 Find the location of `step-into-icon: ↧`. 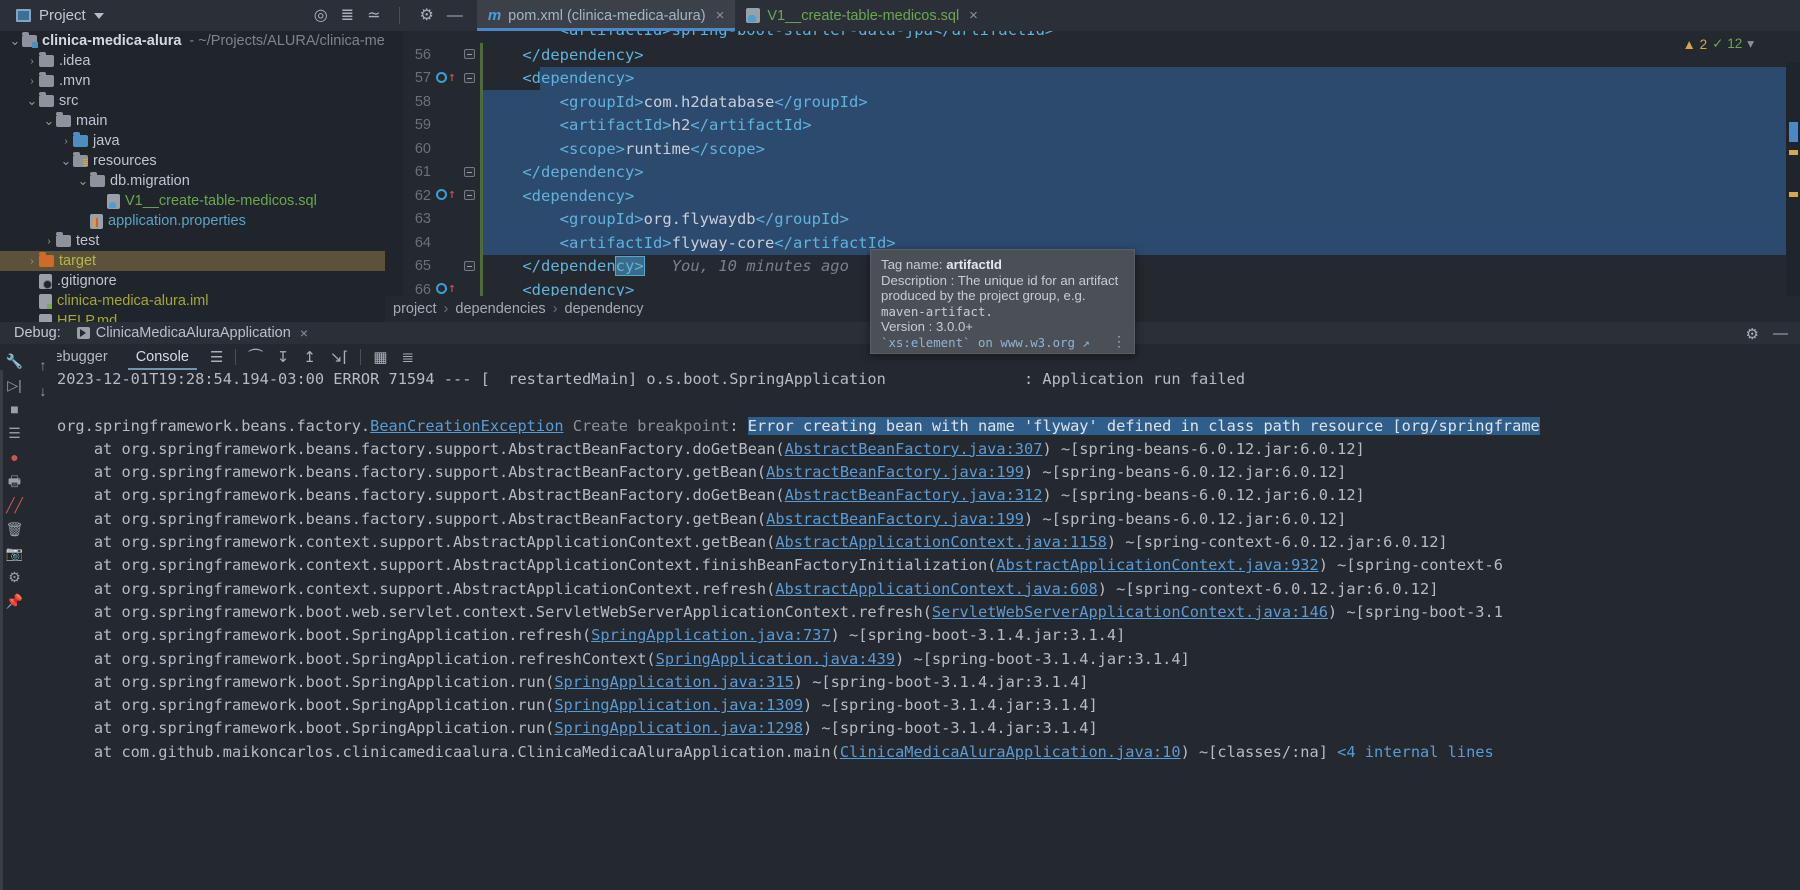

step-into-icon: ↧ is located at coordinates (283, 357).